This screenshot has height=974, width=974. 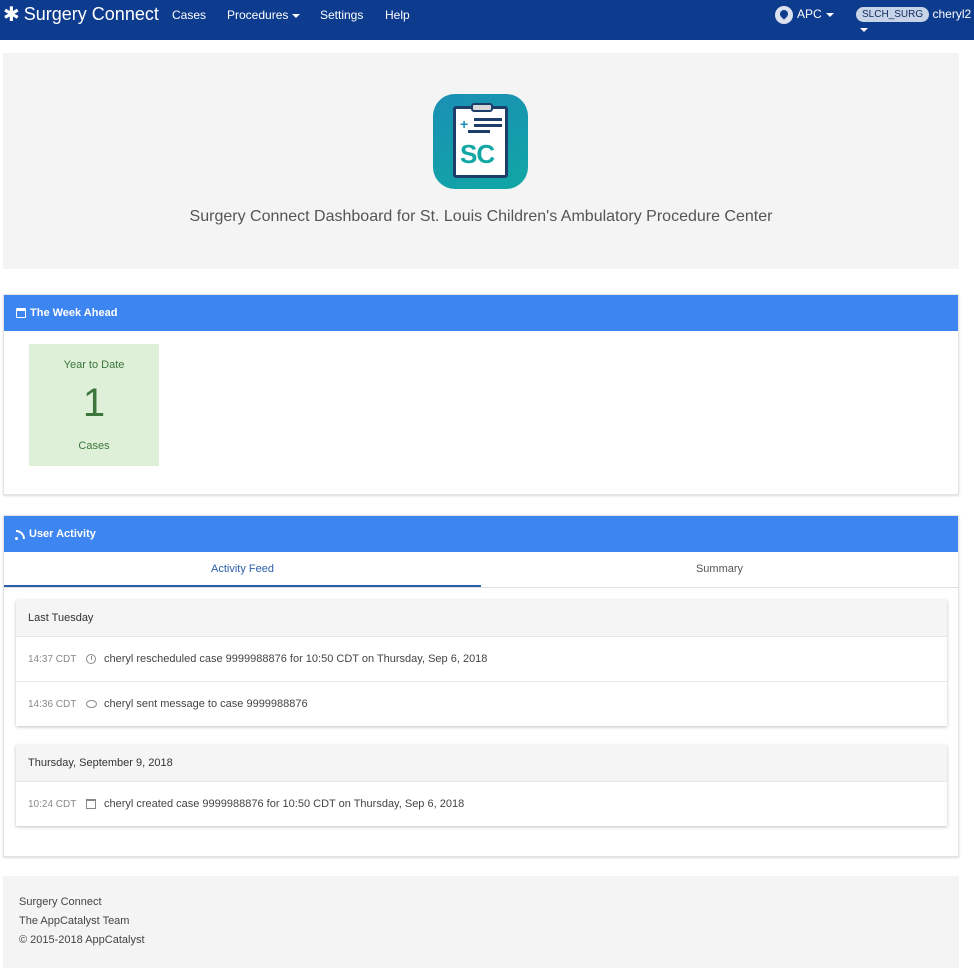 I want to click on user-dropdown: SLCH_SURG cheryl2, so click(x=915, y=21).